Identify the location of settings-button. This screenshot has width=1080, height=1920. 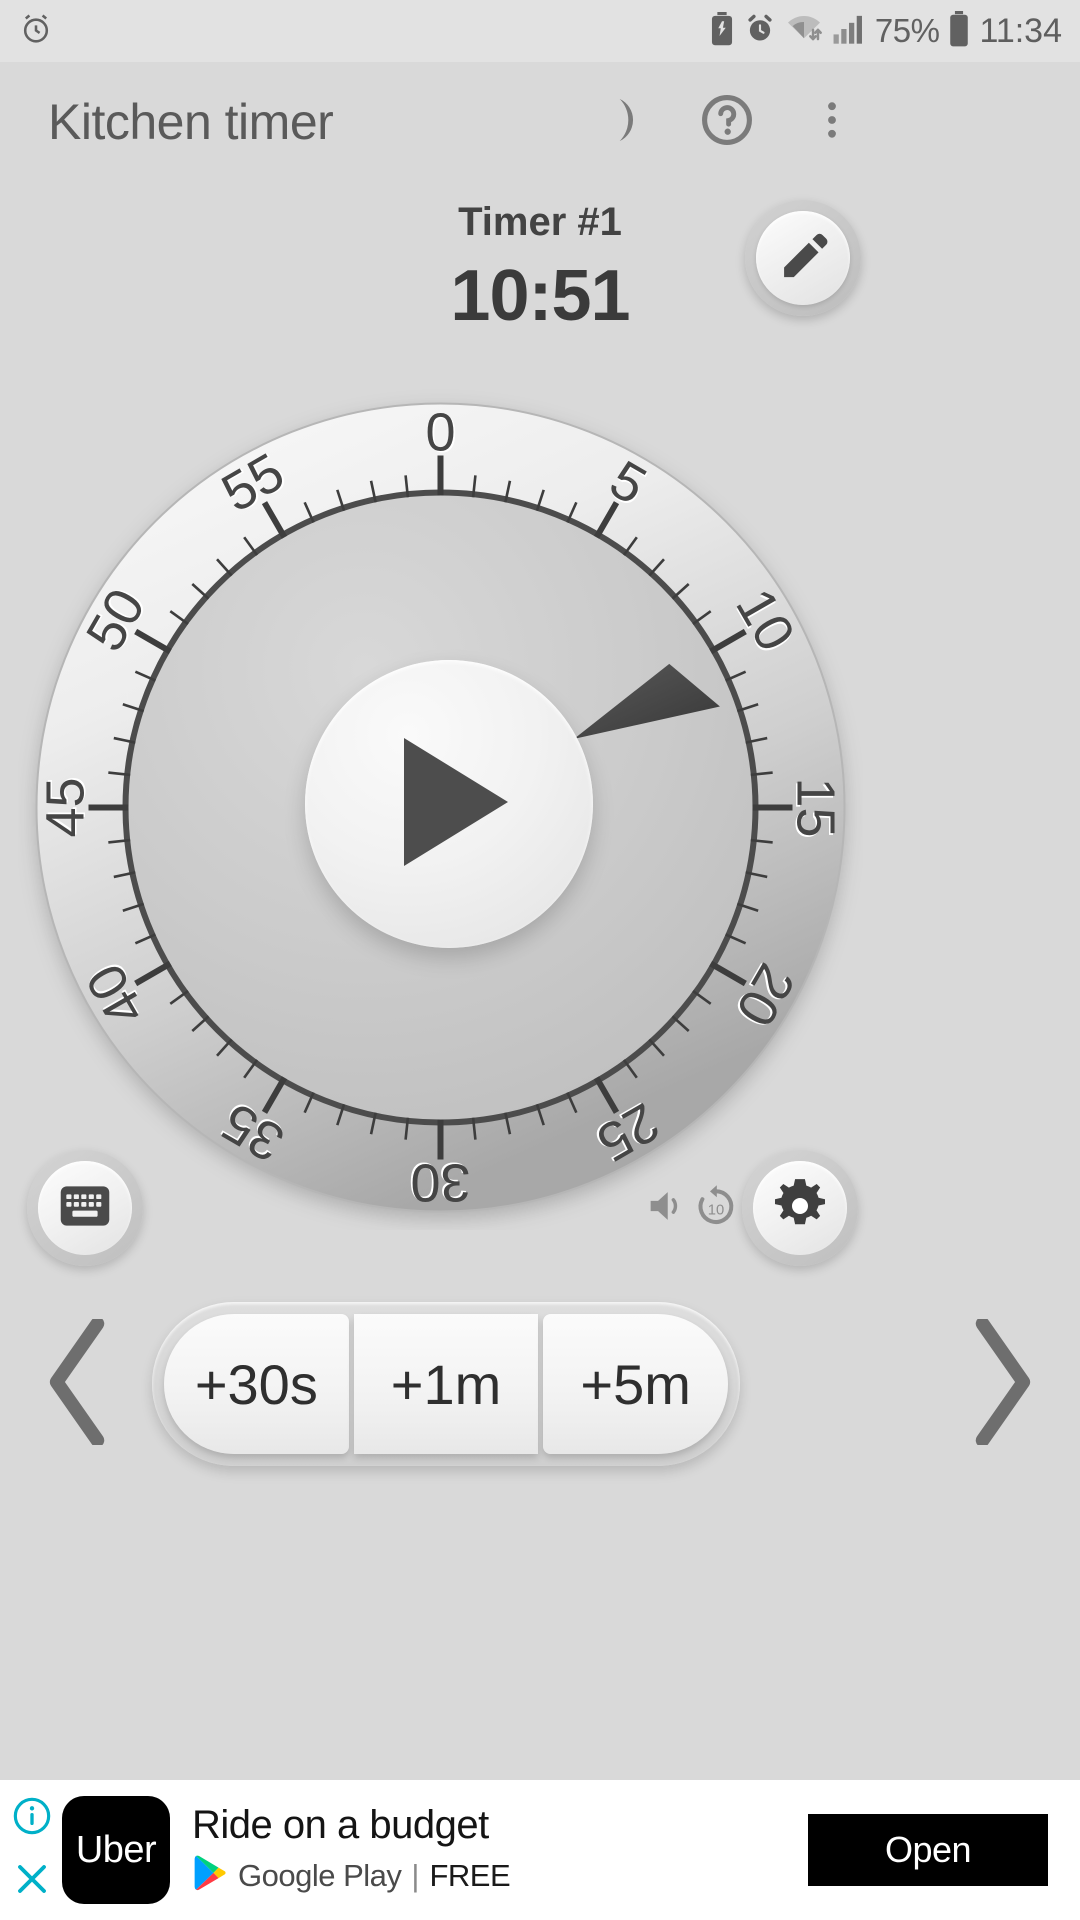
(800, 1208).